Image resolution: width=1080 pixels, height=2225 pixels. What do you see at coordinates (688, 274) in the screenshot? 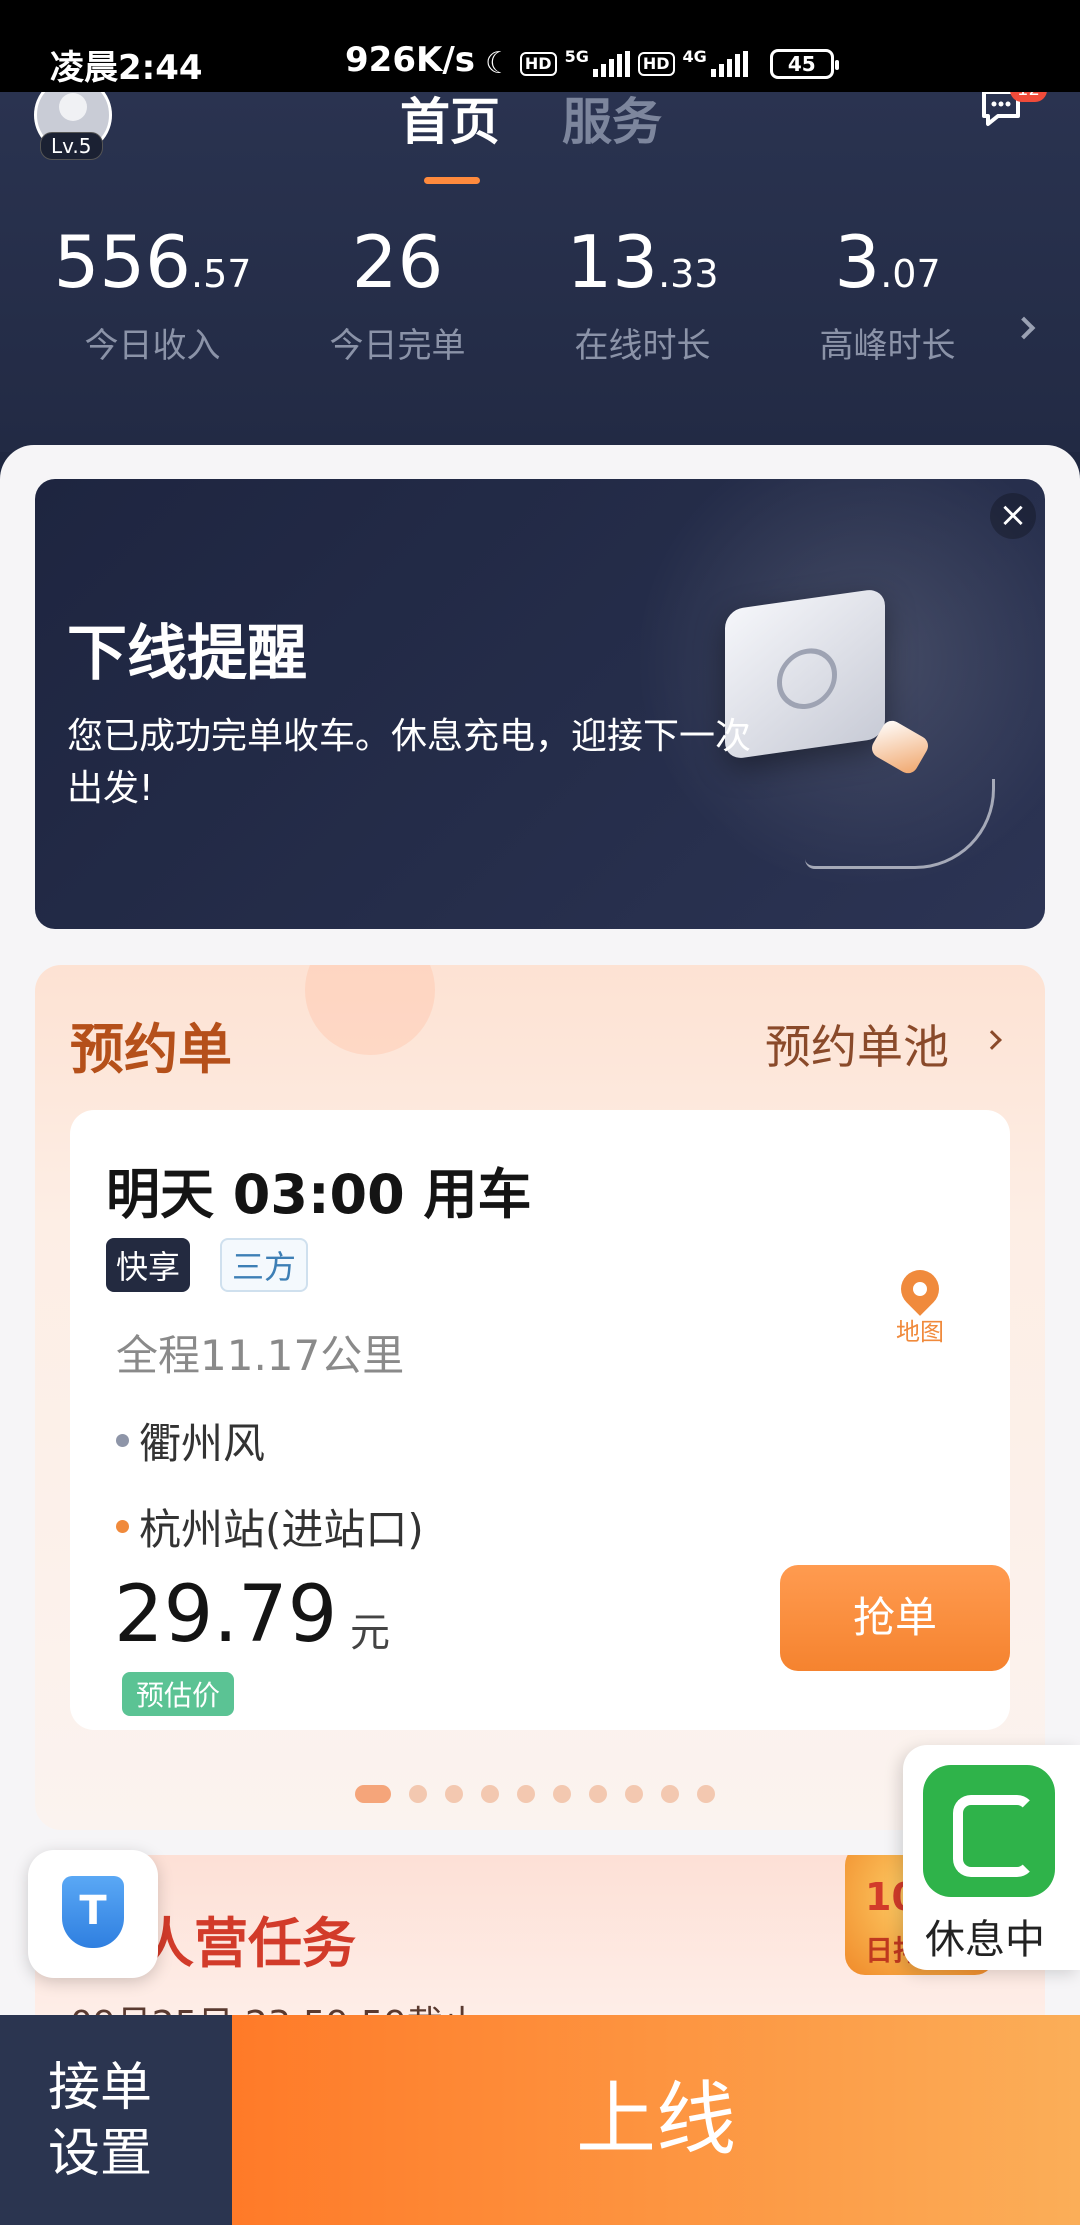
I see `stat-decimal: .33` at bounding box center [688, 274].